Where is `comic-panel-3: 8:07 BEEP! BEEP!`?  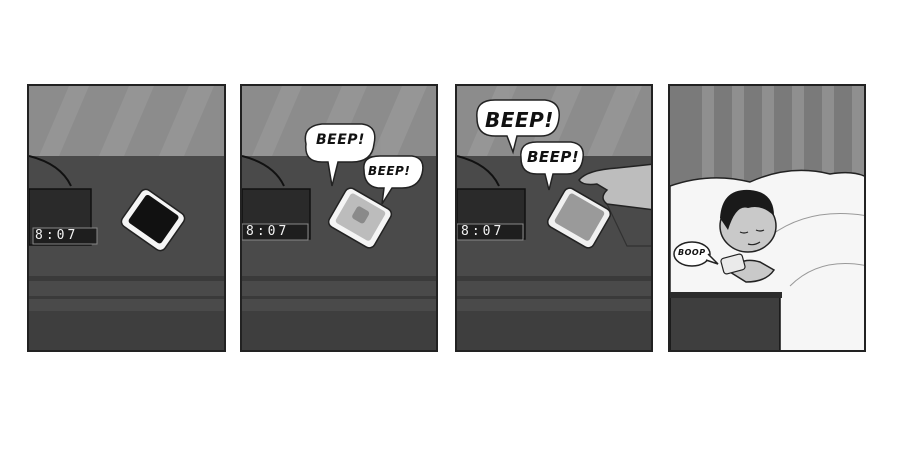 comic-panel-3: 8:07 BEEP! BEEP! is located at coordinates (554, 218).